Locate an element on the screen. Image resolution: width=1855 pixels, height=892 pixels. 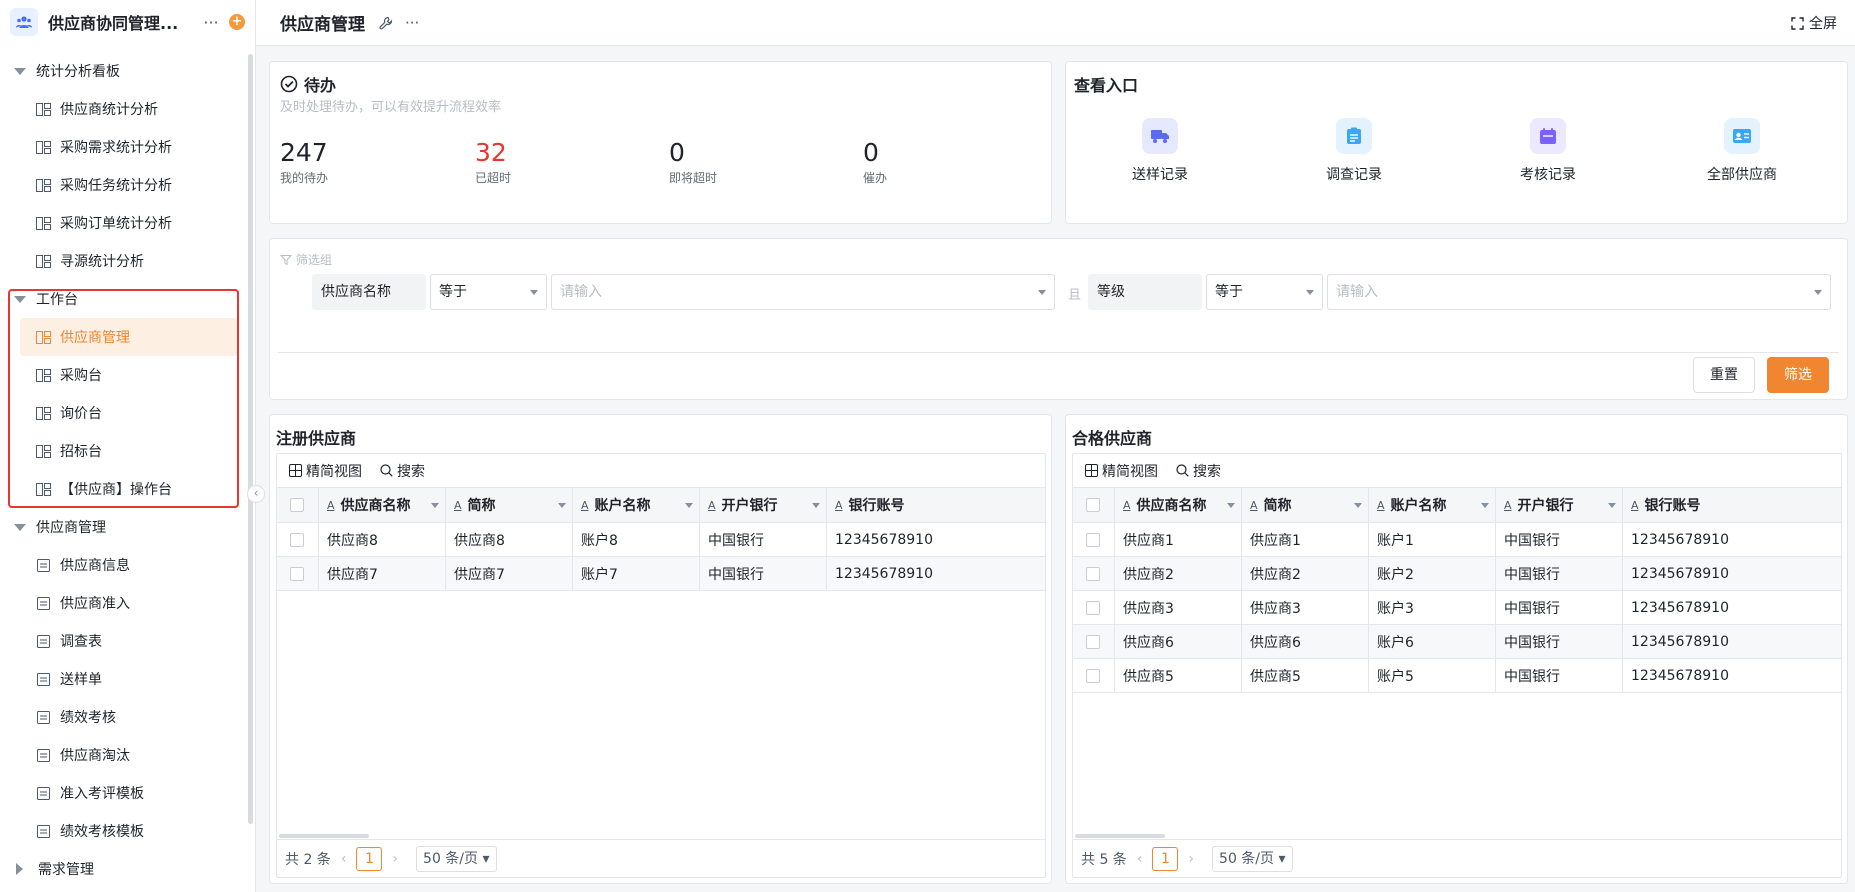
stat-urged: 0 催办 is located at coordinates (875, 162).